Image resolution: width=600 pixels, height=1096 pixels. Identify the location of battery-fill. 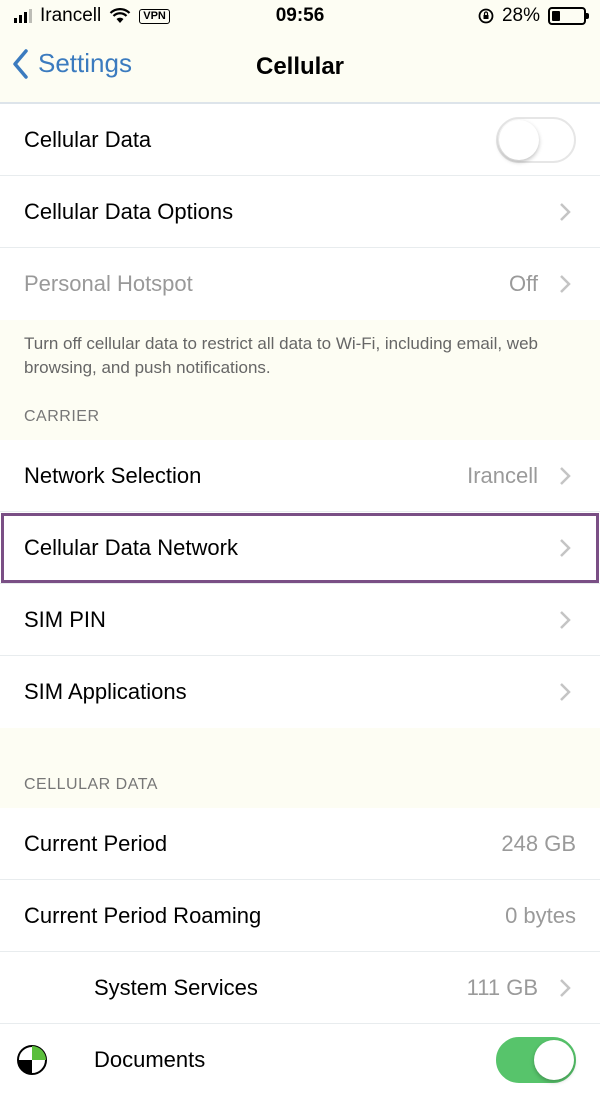
(556, 16).